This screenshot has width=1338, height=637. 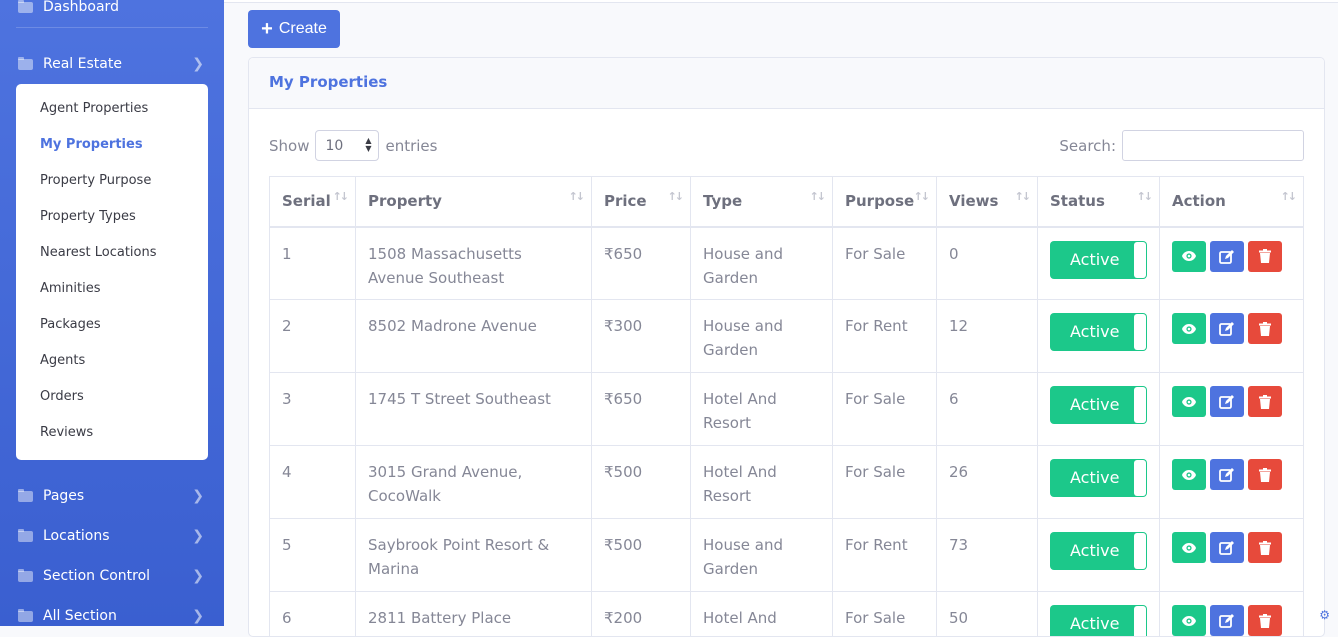 What do you see at coordinates (474, 202) in the screenshot?
I see `column-header-property: Property↑↓` at bounding box center [474, 202].